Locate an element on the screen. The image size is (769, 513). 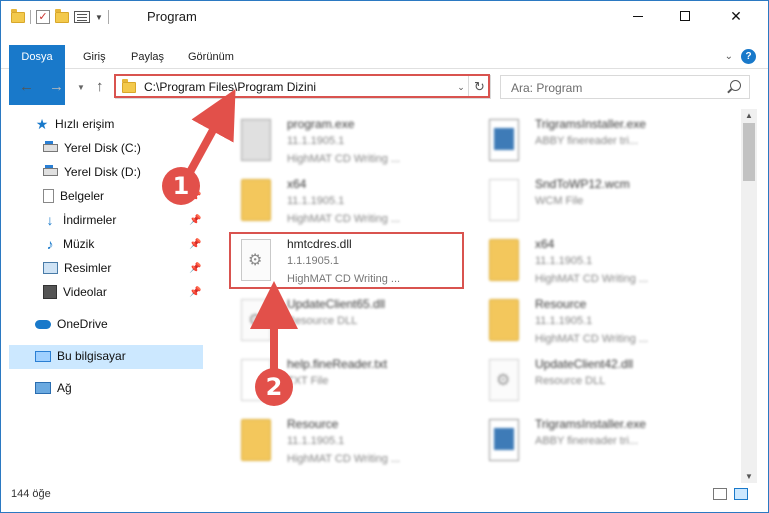
arrow-to-address-icon is located at coordinates (211, 131).